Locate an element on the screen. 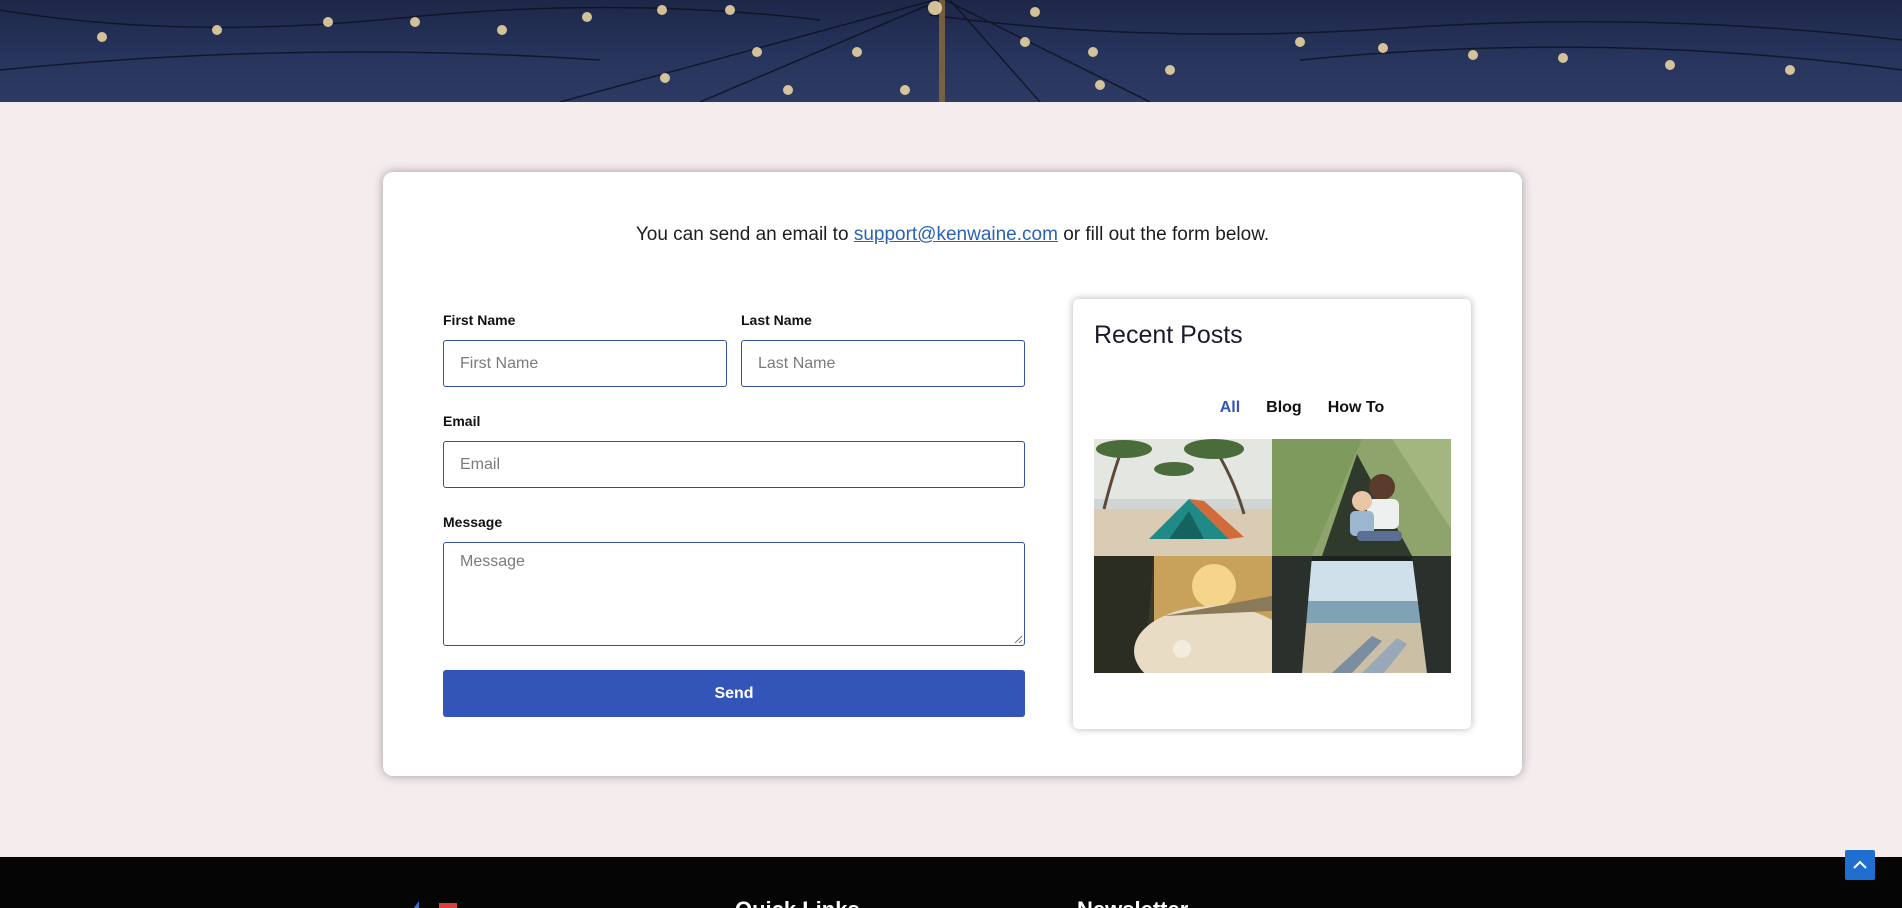  recent-posts-widget: Recent Posts All Blog How To is located at coordinates (1272, 514).